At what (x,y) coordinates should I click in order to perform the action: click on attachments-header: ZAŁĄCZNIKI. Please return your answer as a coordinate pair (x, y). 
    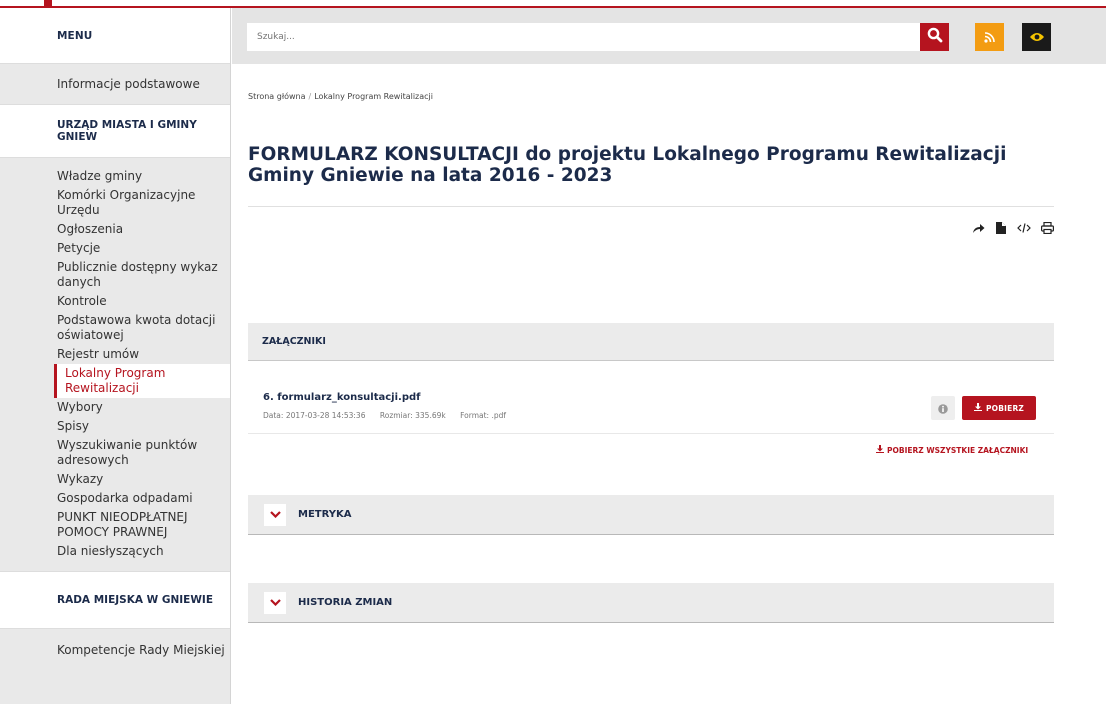
    Looking at the image, I should click on (651, 342).